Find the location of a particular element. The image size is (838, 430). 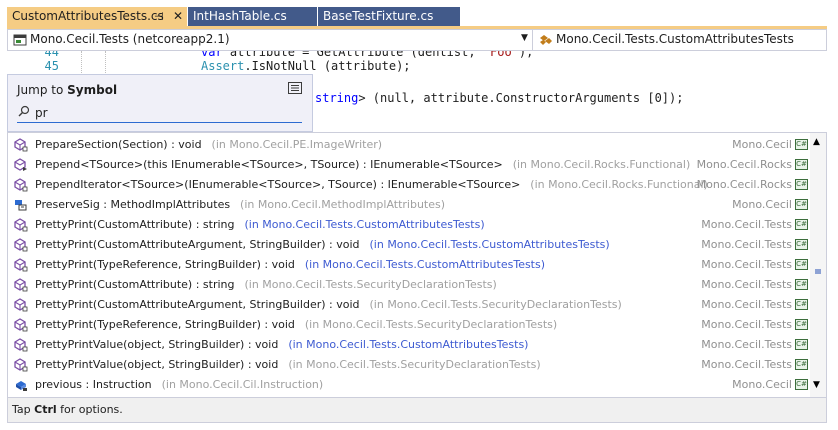

project-dropdown: Mono.Cecil.Tests (netcoreapp2.1) ▼ is located at coordinates (270, 40).